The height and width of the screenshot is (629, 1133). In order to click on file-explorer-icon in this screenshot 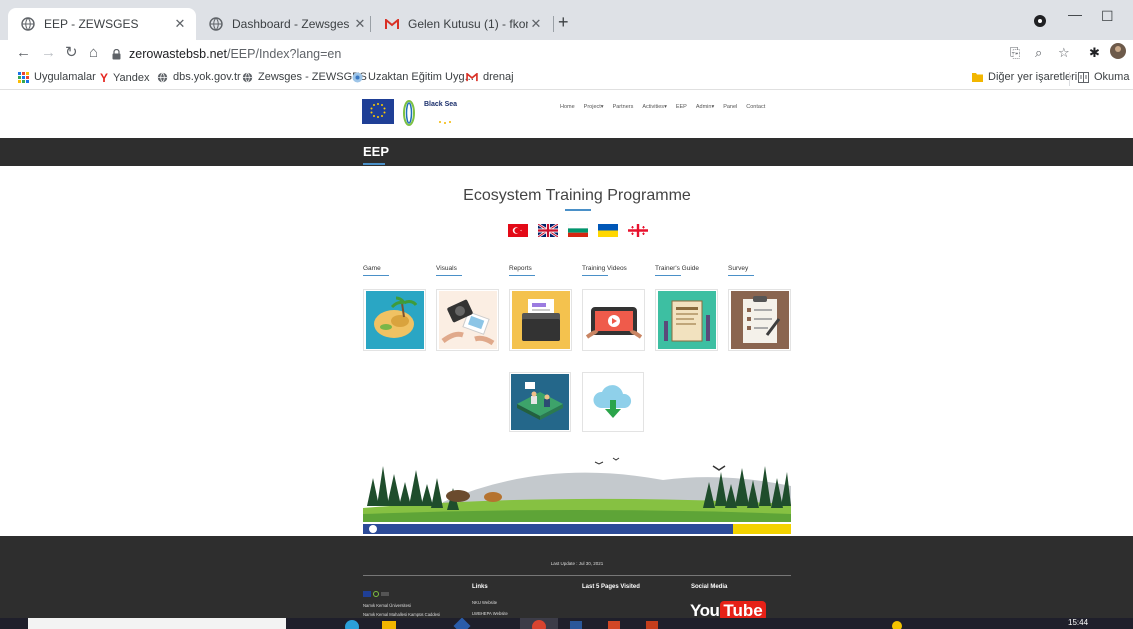, I will do `click(389, 625)`.